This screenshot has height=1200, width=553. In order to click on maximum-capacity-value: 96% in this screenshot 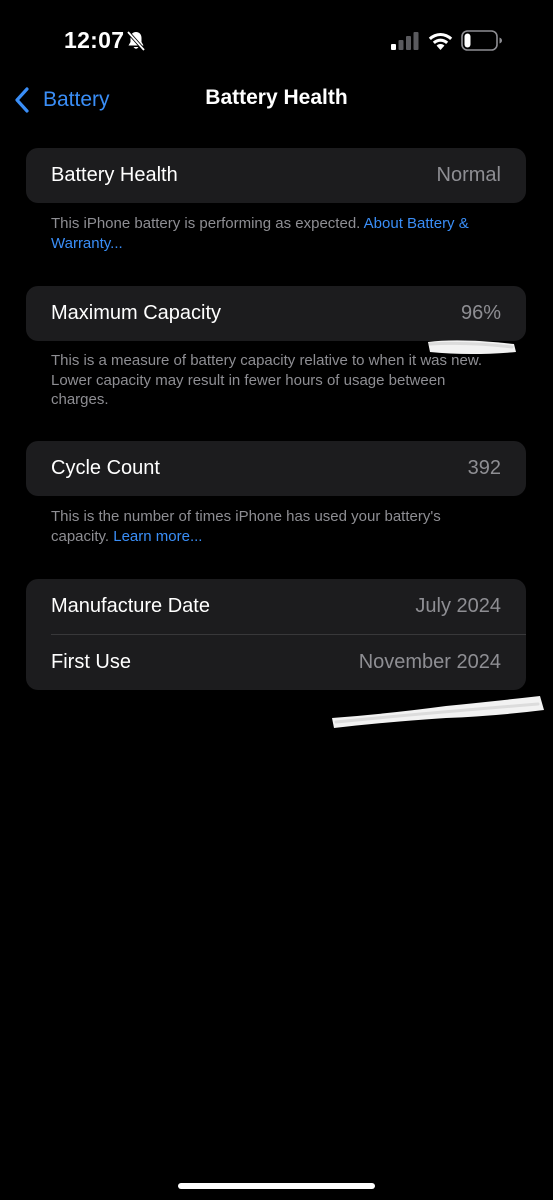, I will do `click(480, 313)`.